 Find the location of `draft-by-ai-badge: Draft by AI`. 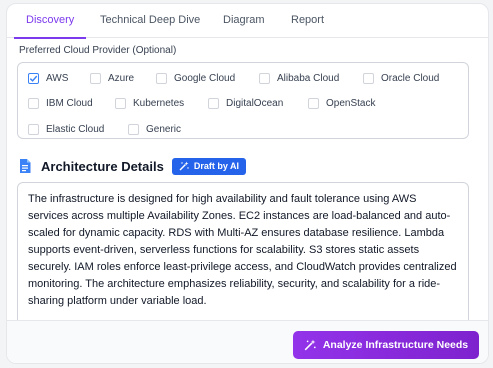

draft-by-ai-badge: Draft by AI is located at coordinates (208, 166).